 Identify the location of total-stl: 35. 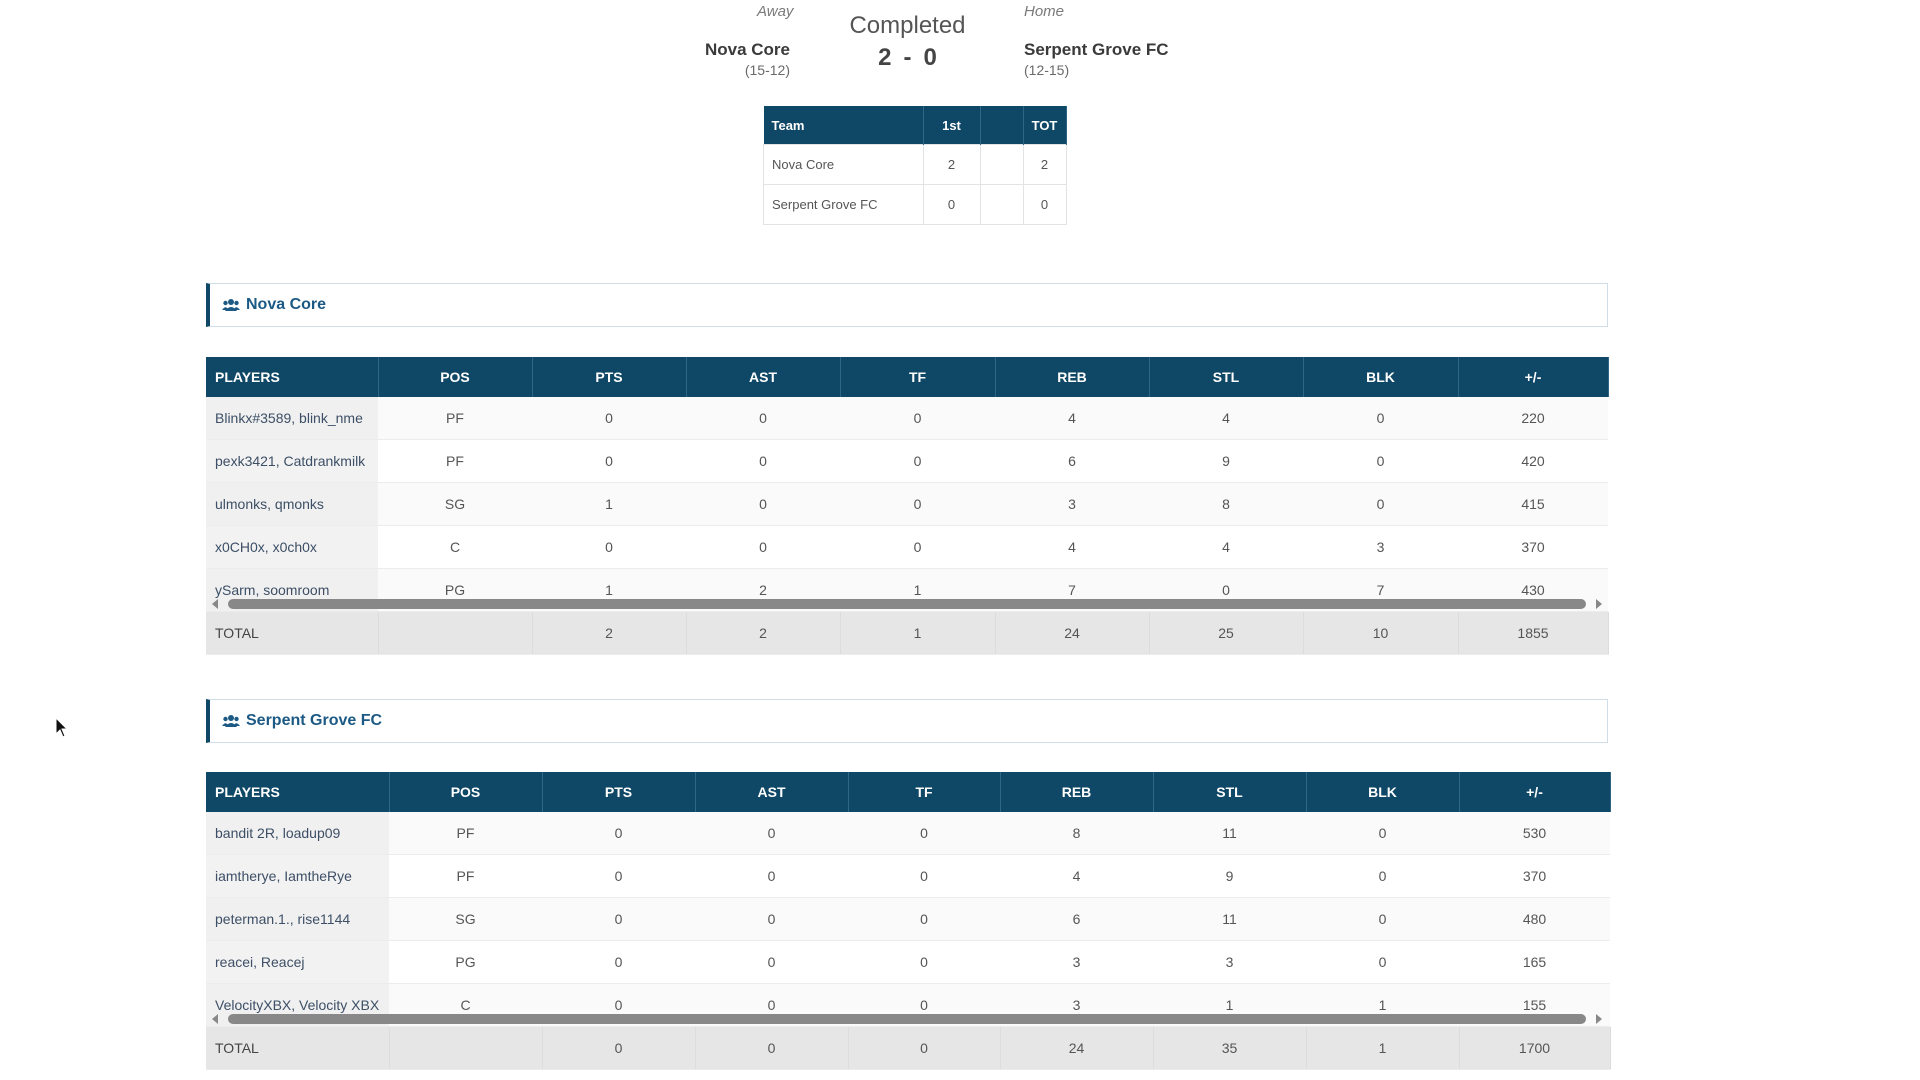
(1230, 1048).